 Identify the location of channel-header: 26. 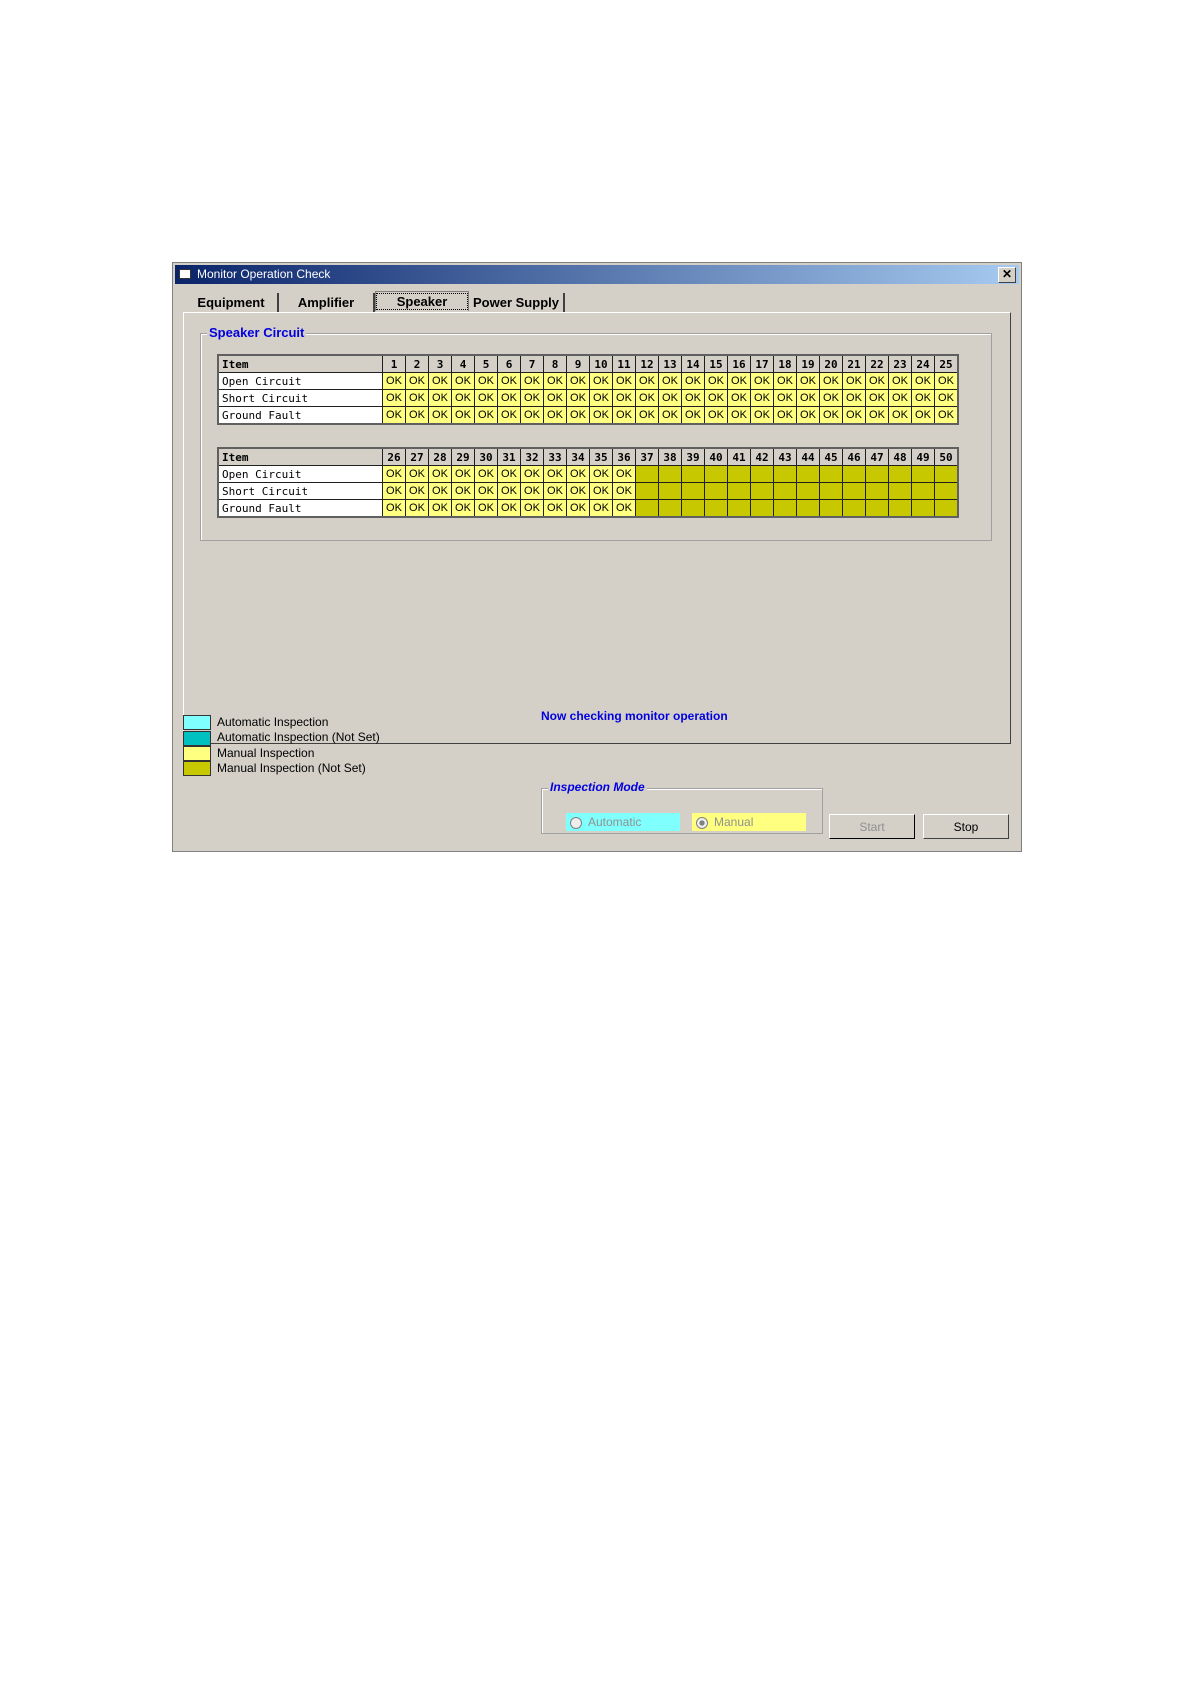
(394, 456).